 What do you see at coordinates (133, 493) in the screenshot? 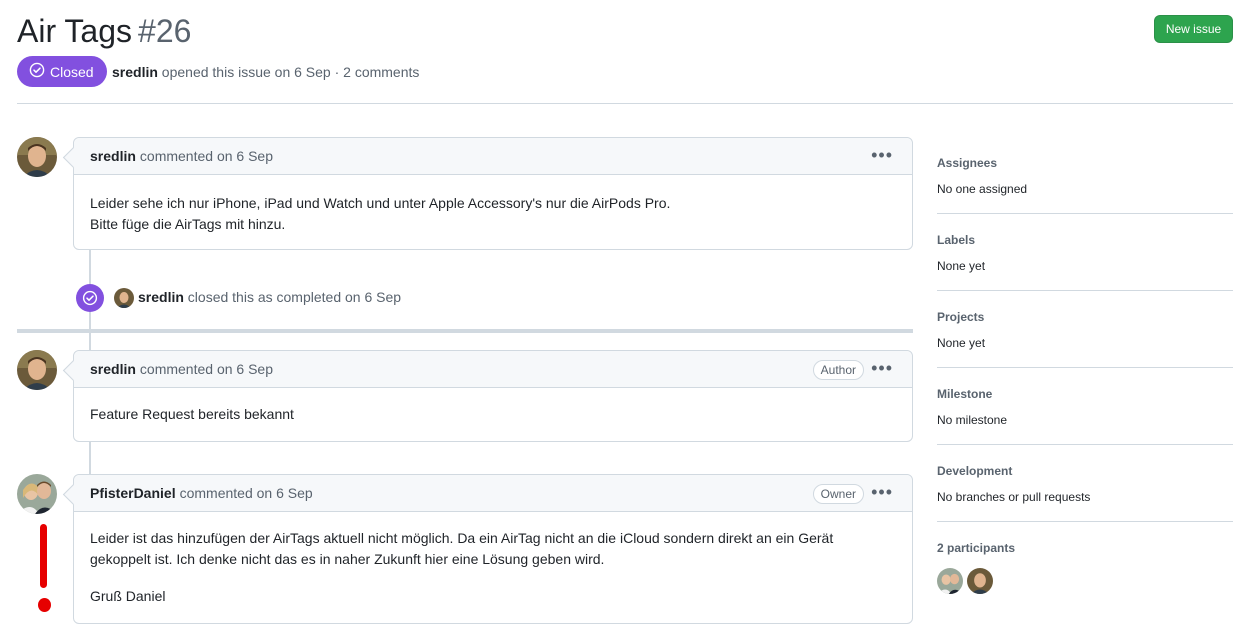
I see `comment-author-link: PfisterDaniel` at bounding box center [133, 493].